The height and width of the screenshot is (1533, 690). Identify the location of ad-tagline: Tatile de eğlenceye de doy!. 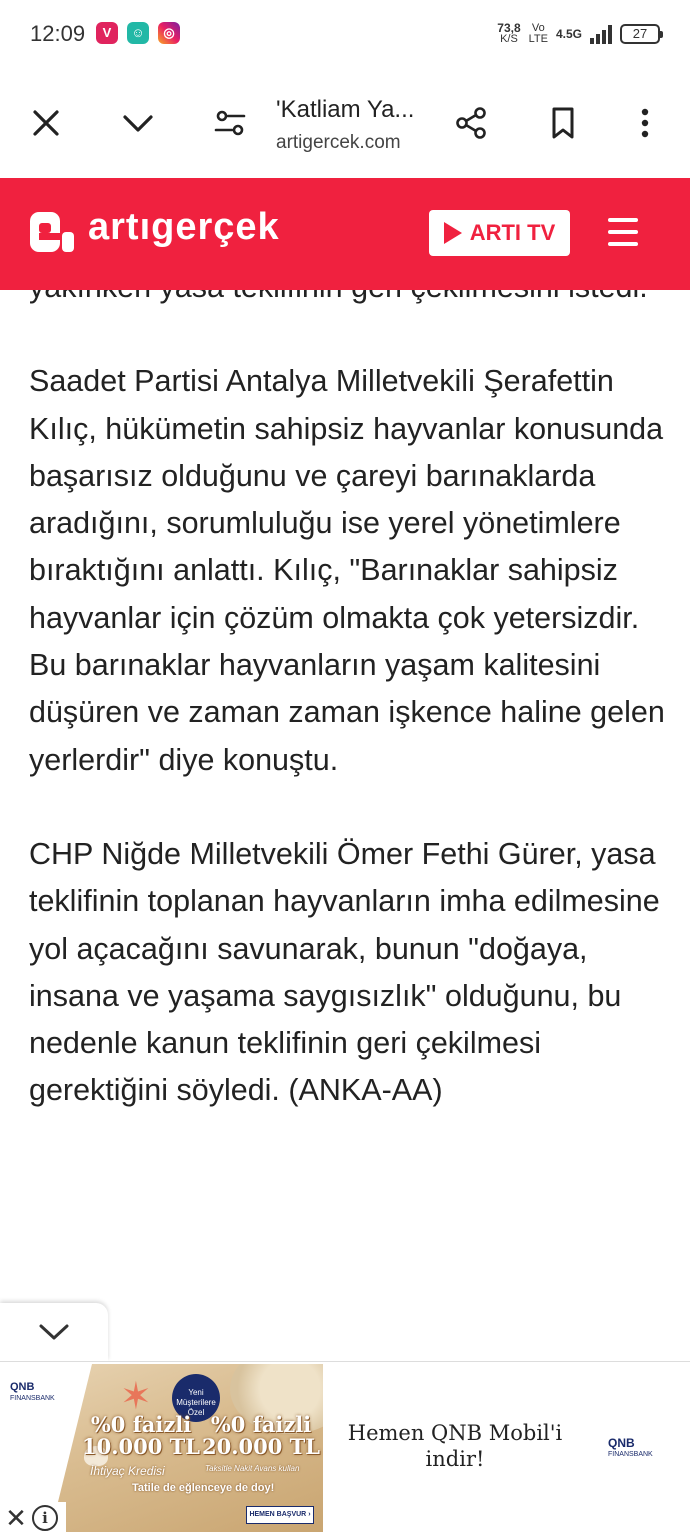
(203, 1488).